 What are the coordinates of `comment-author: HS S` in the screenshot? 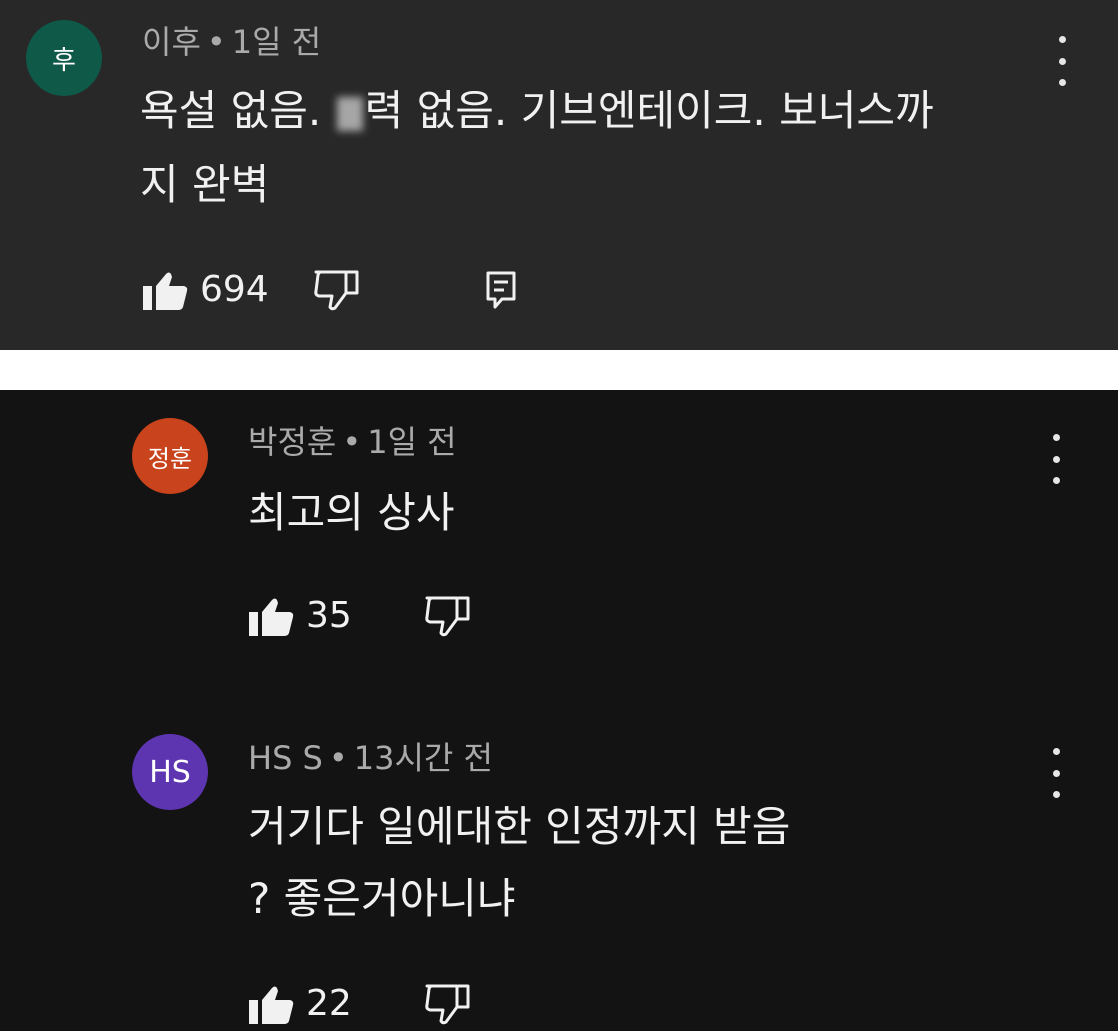 It's located at (285, 758).